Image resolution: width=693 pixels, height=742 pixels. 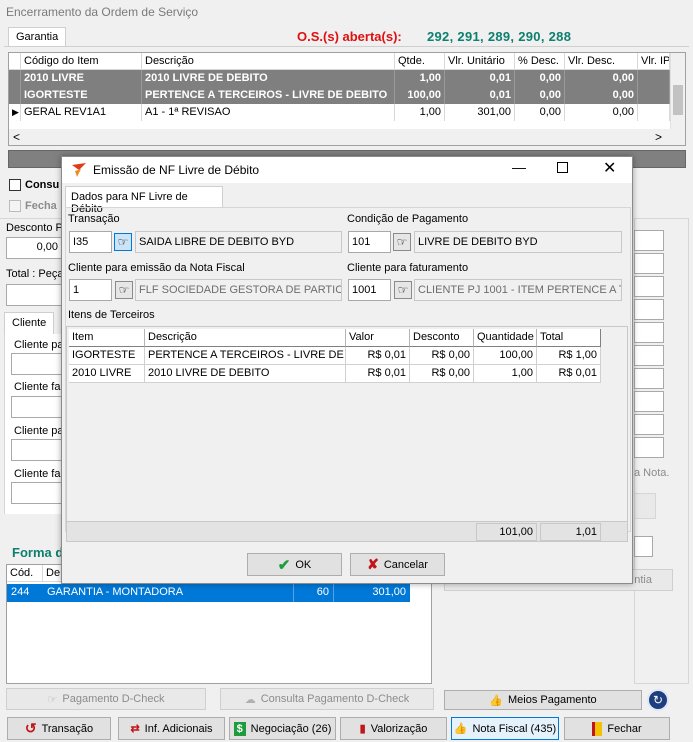 I want to click on transacao-label: Transação, so click(x=67, y=728).